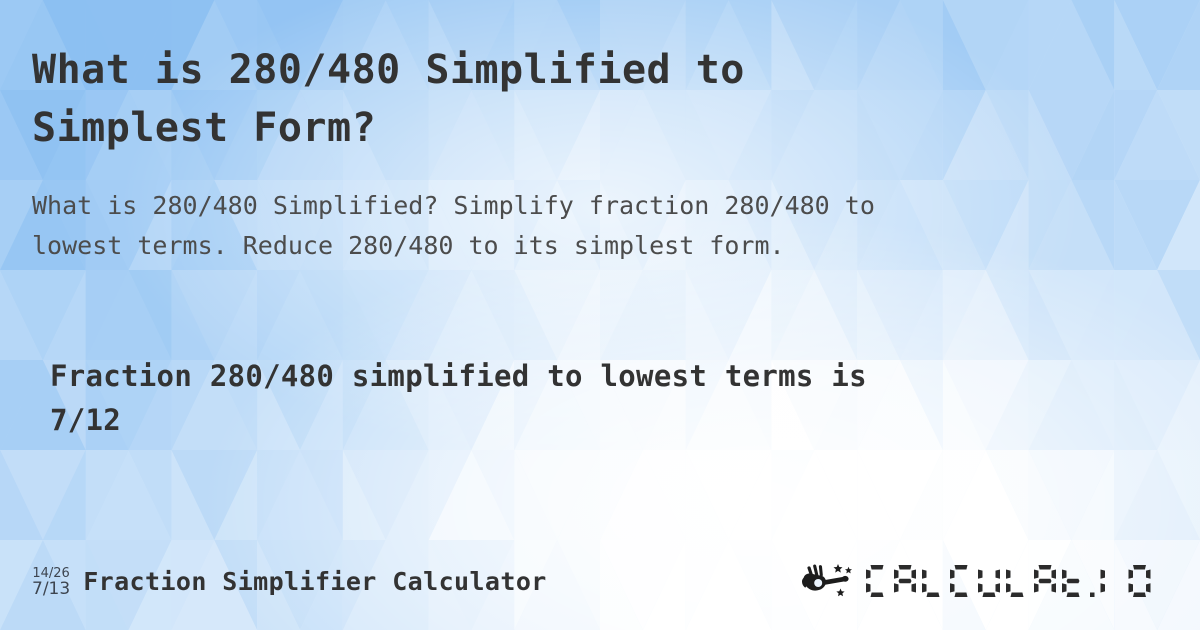 This screenshot has width=1200, height=630. What do you see at coordinates (51, 588) in the screenshot?
I see `fraction-reduce-icon-denominator: 7/13` at bounding box center [51, 588].